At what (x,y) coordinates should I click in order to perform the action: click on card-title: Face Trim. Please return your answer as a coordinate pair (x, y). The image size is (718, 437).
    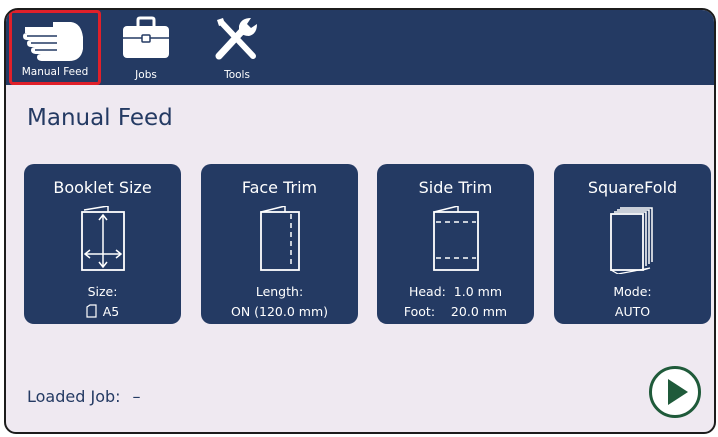
    Looking at the image, I should click on (279, 187).